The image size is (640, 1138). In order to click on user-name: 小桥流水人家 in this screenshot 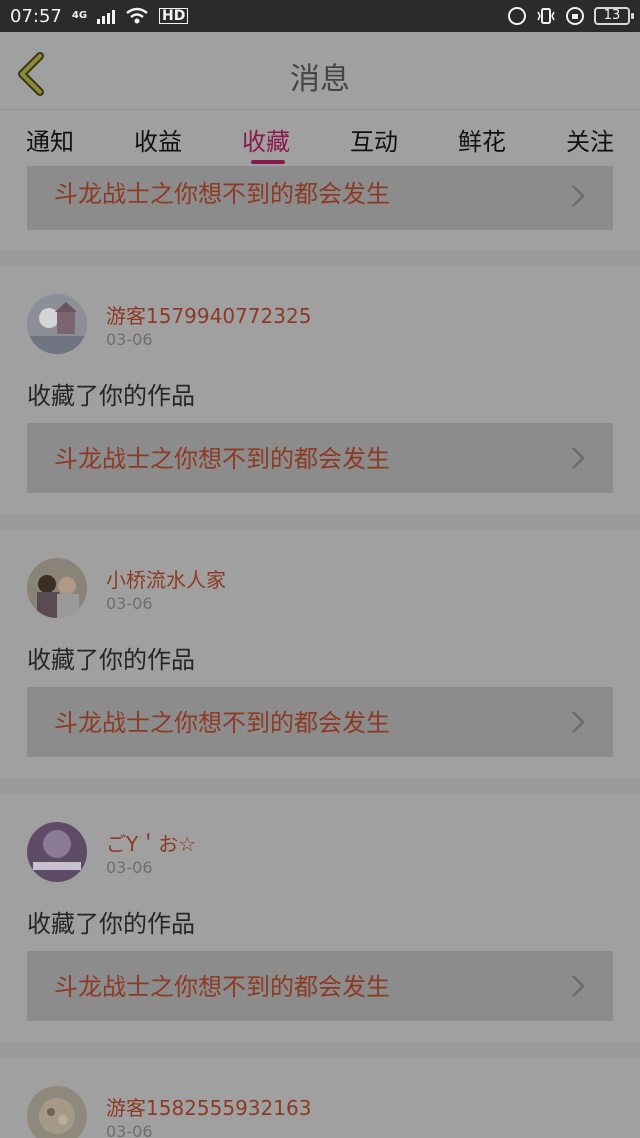, I will do `click(166, 578)`.